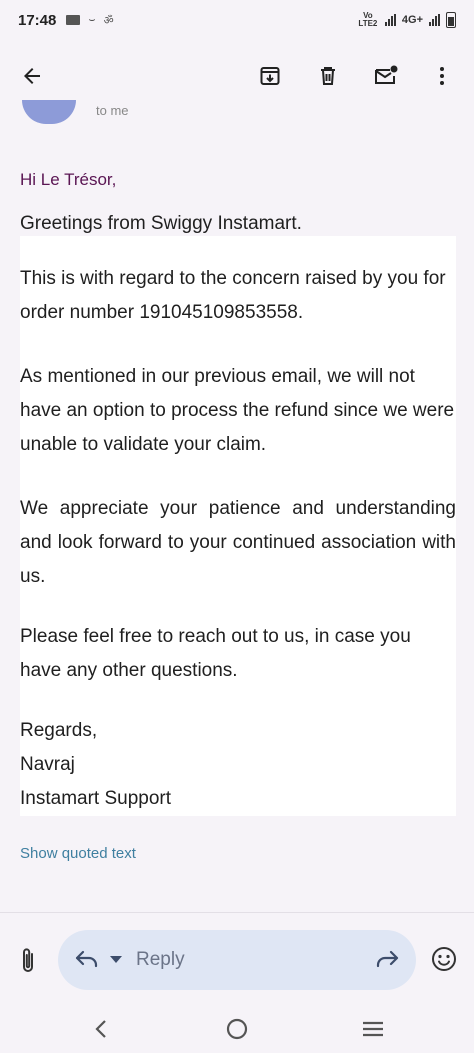  I want to click on more-options-button, so click(442, 76).